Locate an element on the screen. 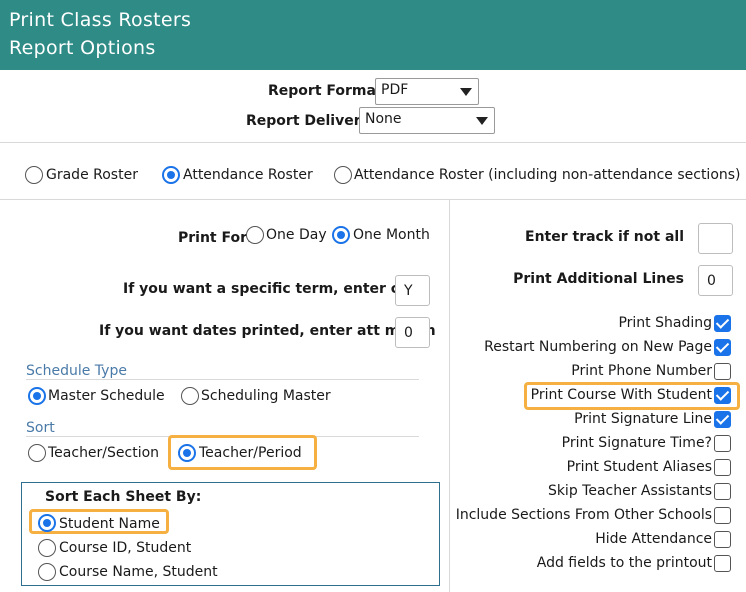 This screenshot has height=592, width=746. print-signature-line-checkbox is located at coordinates (722, 419).